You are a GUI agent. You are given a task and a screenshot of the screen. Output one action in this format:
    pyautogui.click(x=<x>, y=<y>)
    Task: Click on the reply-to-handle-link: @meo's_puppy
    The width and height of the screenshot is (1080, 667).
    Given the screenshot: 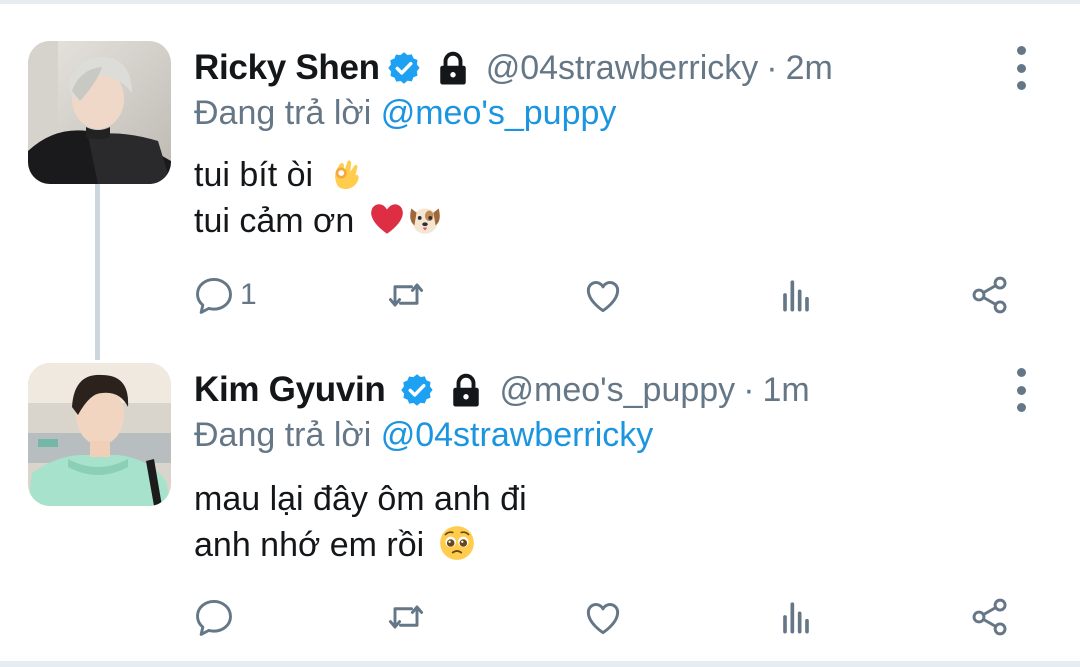 What is the action you would take?
    pyautogui.click(x=499, y=113)
    